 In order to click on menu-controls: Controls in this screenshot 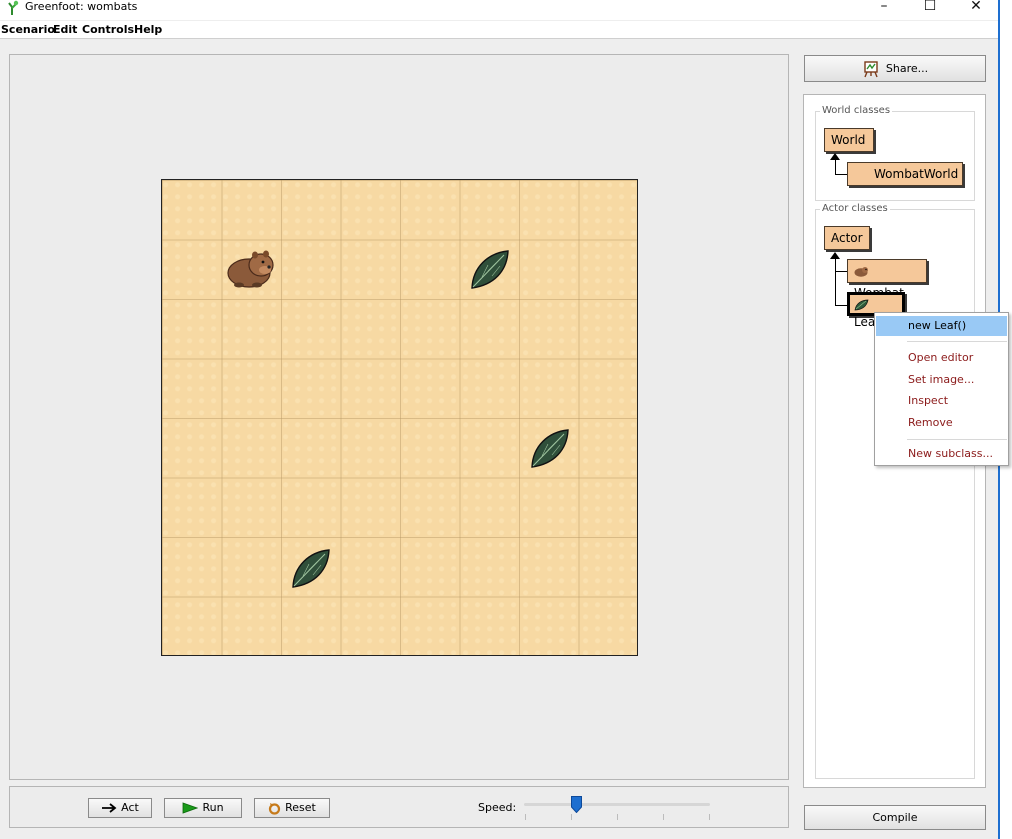, I will do `click(108, 30)`.